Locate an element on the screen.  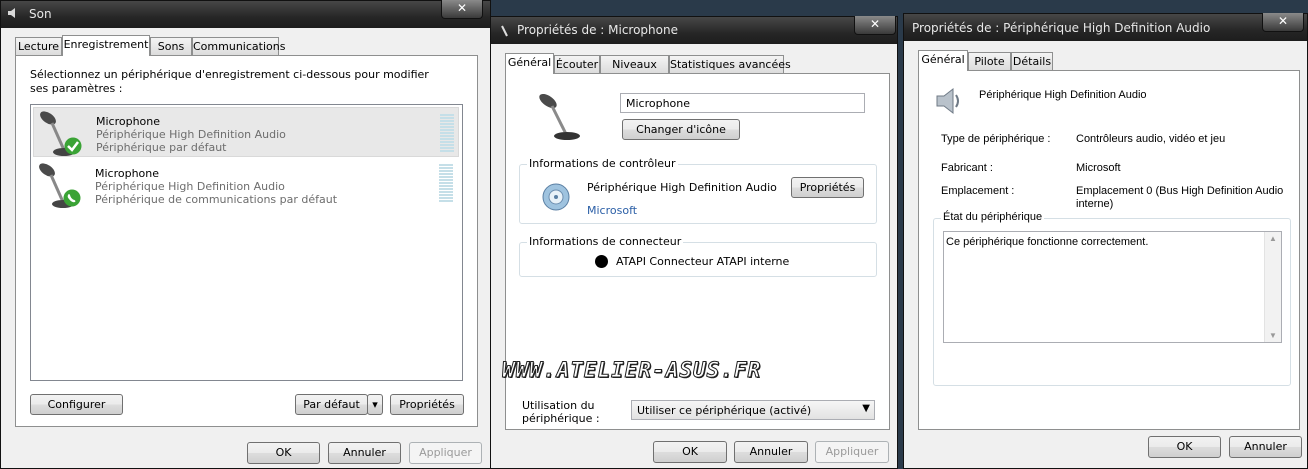
device-name: Périphérique High Definition Audio is located at coordinates (1063, 95).